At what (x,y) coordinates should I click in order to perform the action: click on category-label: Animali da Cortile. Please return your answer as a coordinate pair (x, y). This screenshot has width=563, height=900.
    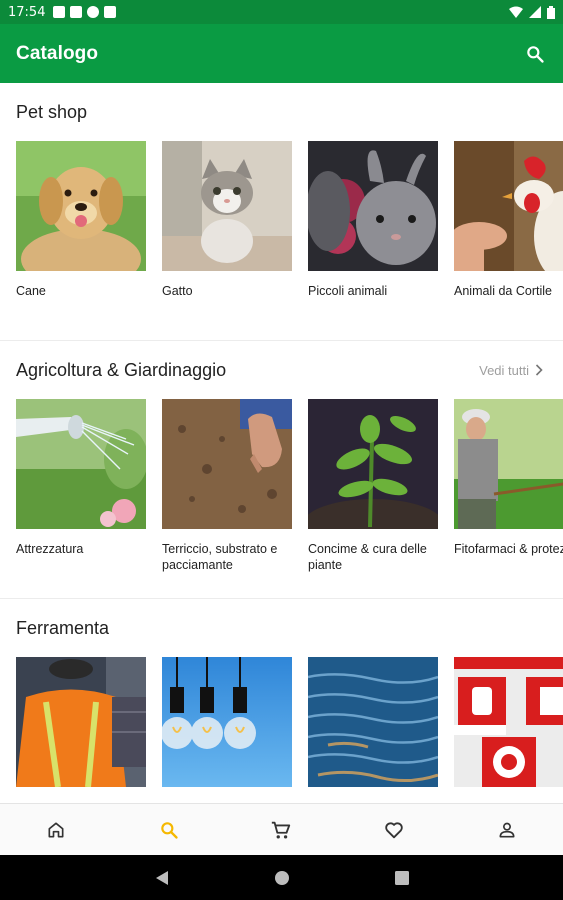
    Looking at the image, I should click on (503, 291).